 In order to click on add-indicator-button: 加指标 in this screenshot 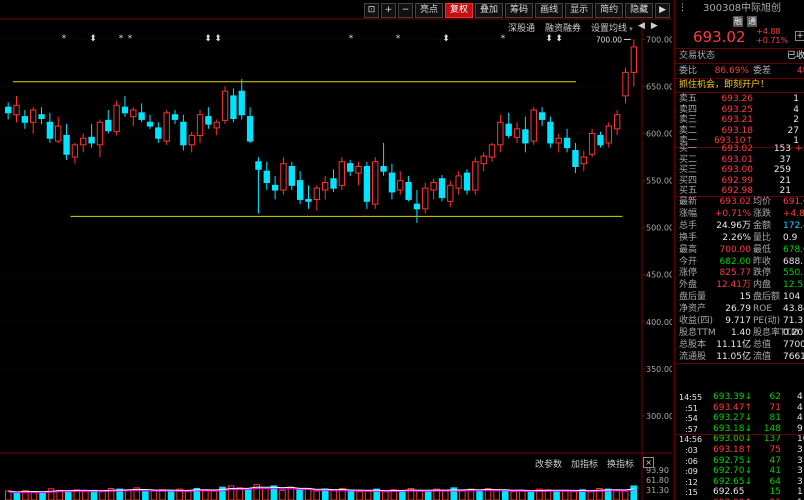, I will do `click(584, 463)`.